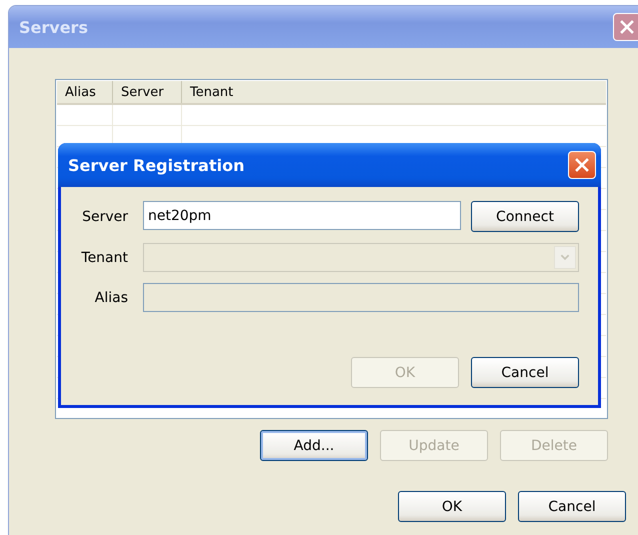  What do you see at coordinates (302, 215) in the screenshot?
I see `server-field: net20pm` at bounding box center [302, 215].